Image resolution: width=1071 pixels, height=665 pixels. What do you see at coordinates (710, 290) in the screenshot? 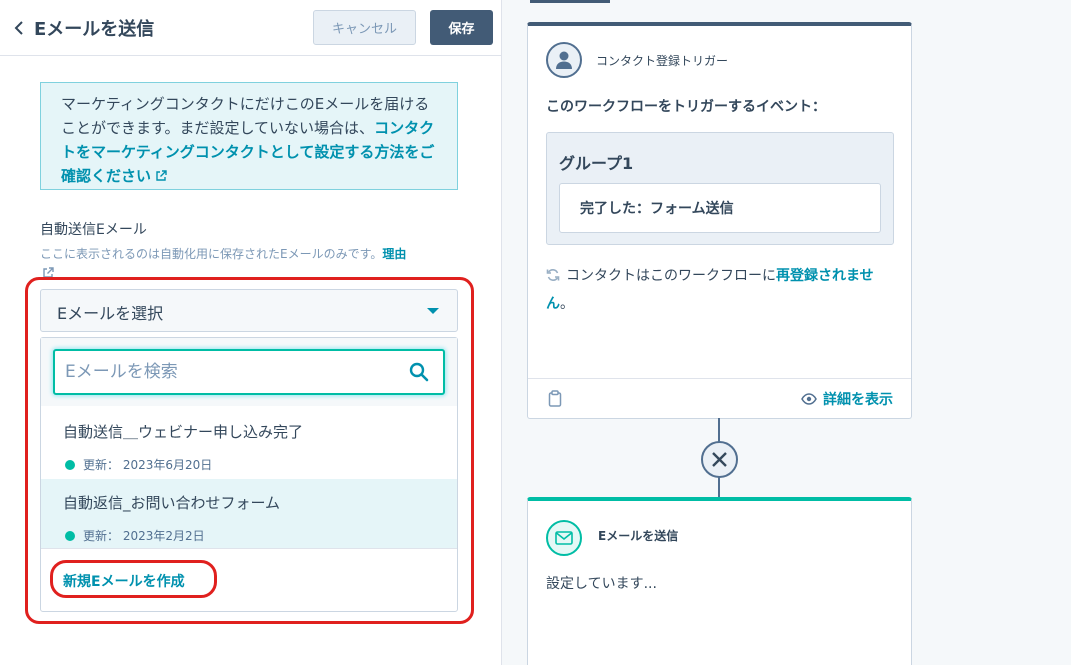
I see `reenrollment-note: コンタクトはこのワークフローに再登録されません。` at bounding box center [710, 290].